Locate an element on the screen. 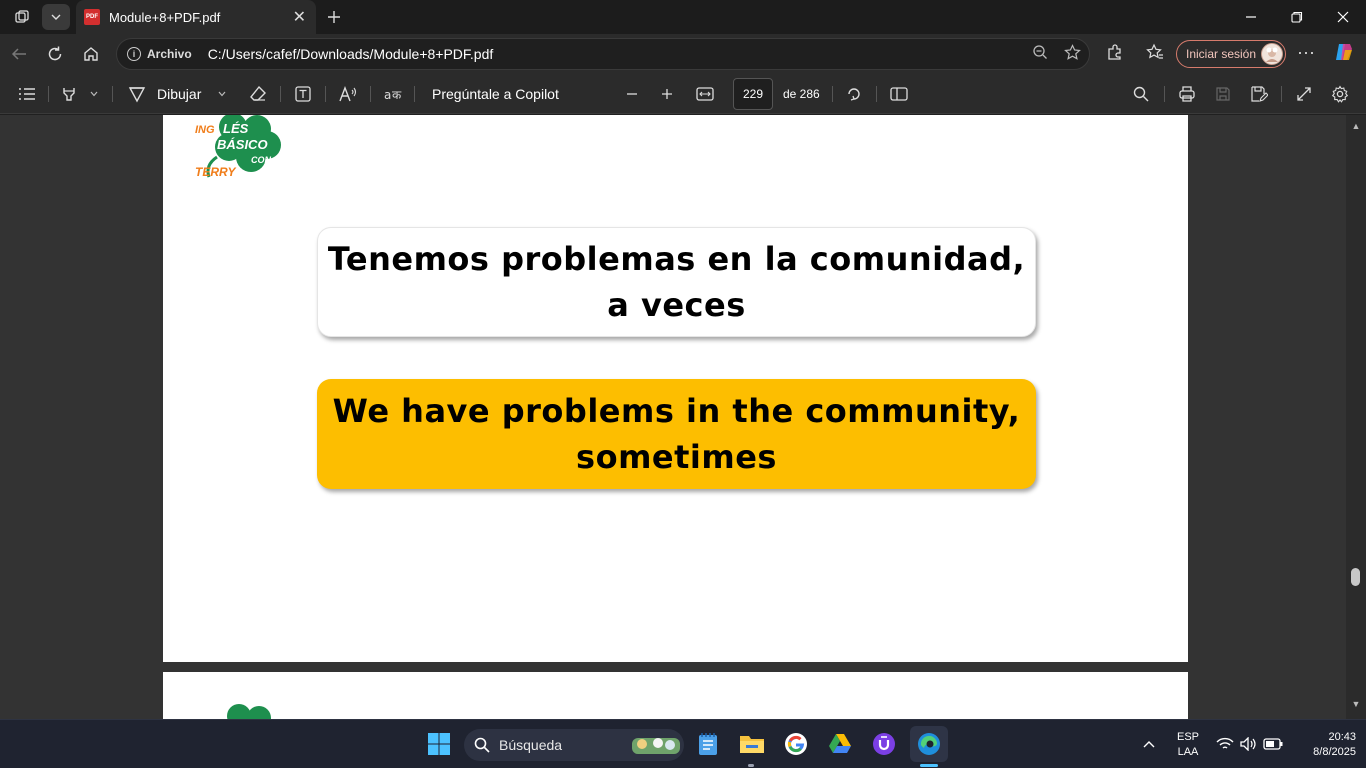 Image resolution: width=1366 pixels, height=768 pixels. rotate-icon is located at coordinates (854, 94).